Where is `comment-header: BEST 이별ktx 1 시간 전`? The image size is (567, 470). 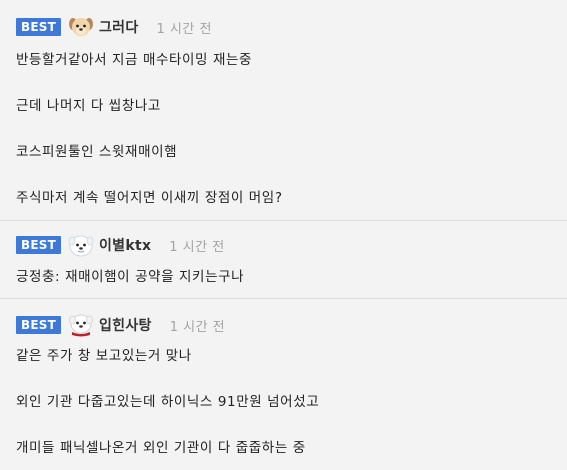 comment-header: BEST 이별ktx 1 시간 전 is located at coordinates (120, 245).